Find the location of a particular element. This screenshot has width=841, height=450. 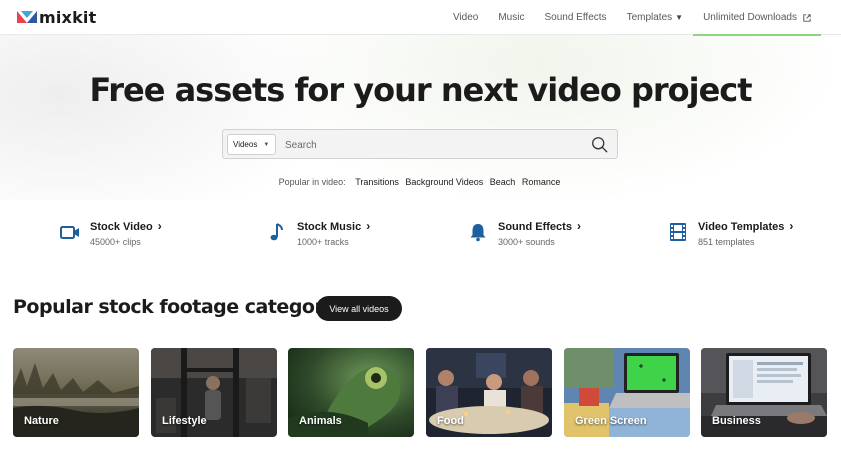

video-camera-icon is located at coordinates (69, 232).